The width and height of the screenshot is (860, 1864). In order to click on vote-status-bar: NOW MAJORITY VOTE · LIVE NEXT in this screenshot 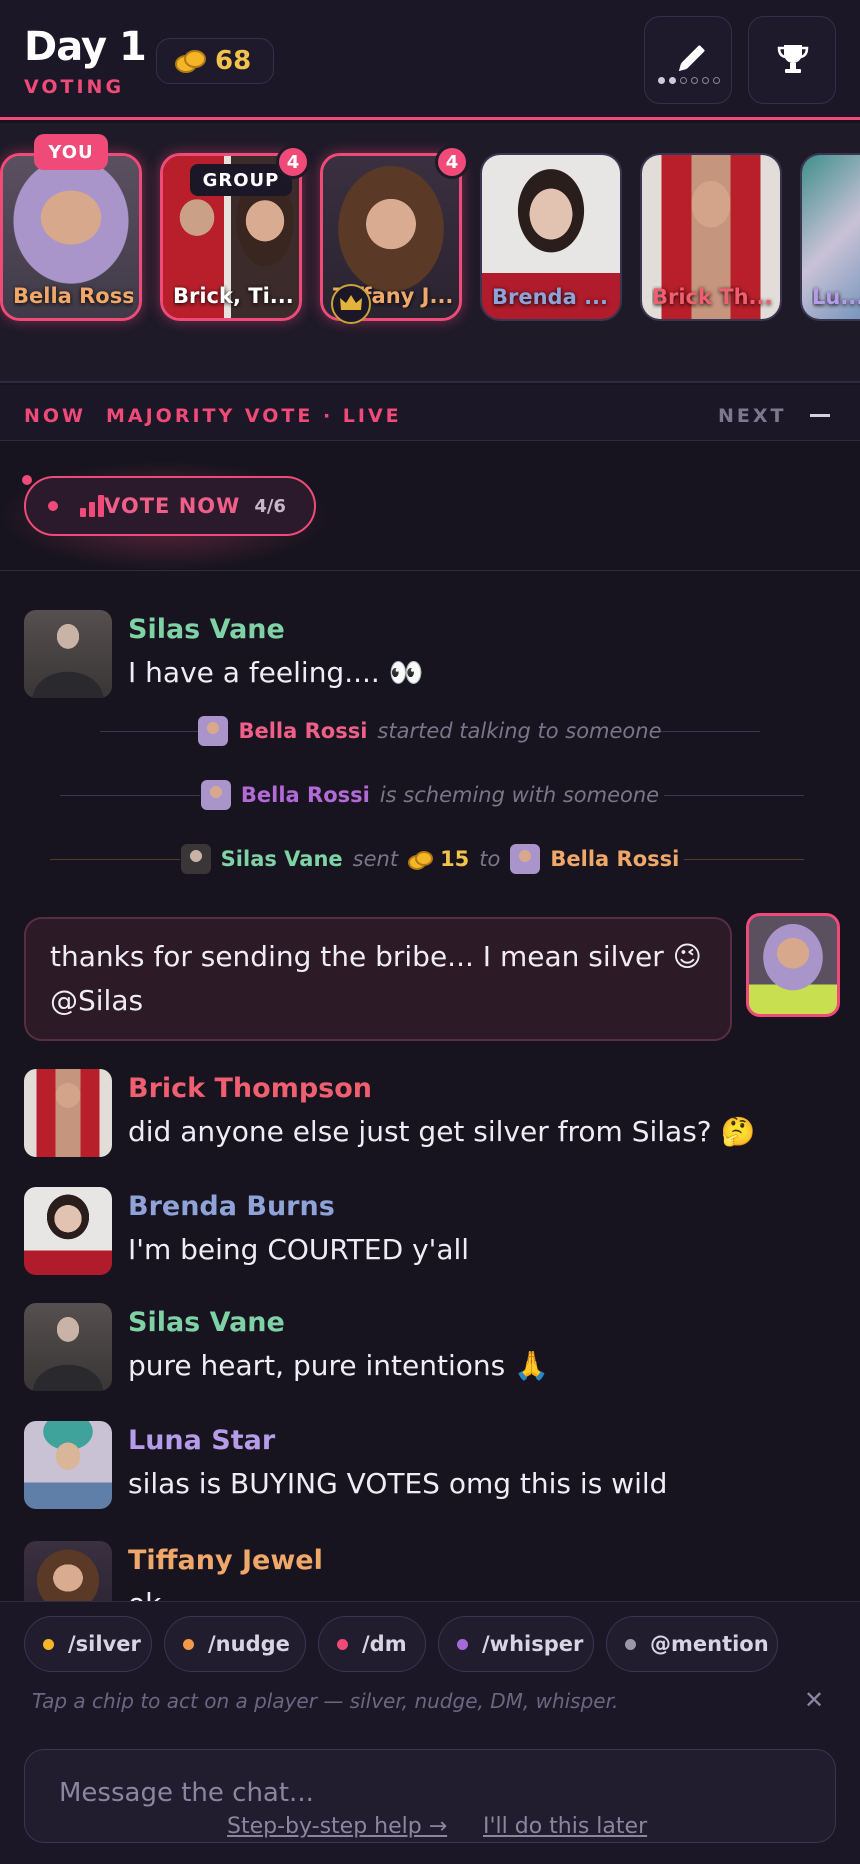, I will do `click(430, 413)`.